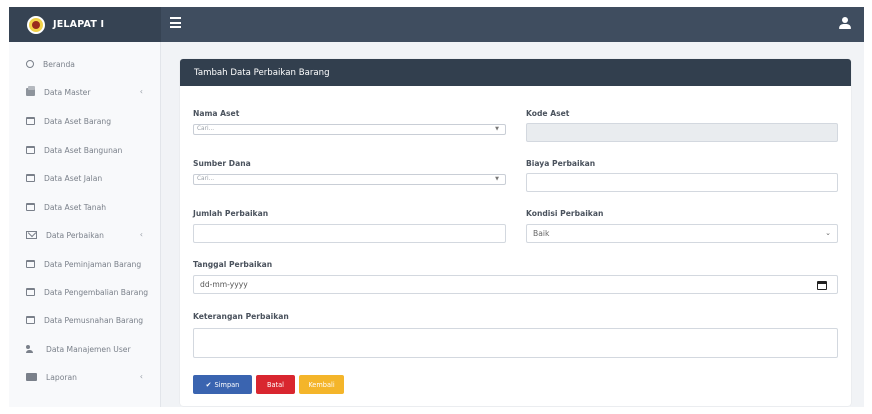  I want to click on folder-icon, so click(30, 91).